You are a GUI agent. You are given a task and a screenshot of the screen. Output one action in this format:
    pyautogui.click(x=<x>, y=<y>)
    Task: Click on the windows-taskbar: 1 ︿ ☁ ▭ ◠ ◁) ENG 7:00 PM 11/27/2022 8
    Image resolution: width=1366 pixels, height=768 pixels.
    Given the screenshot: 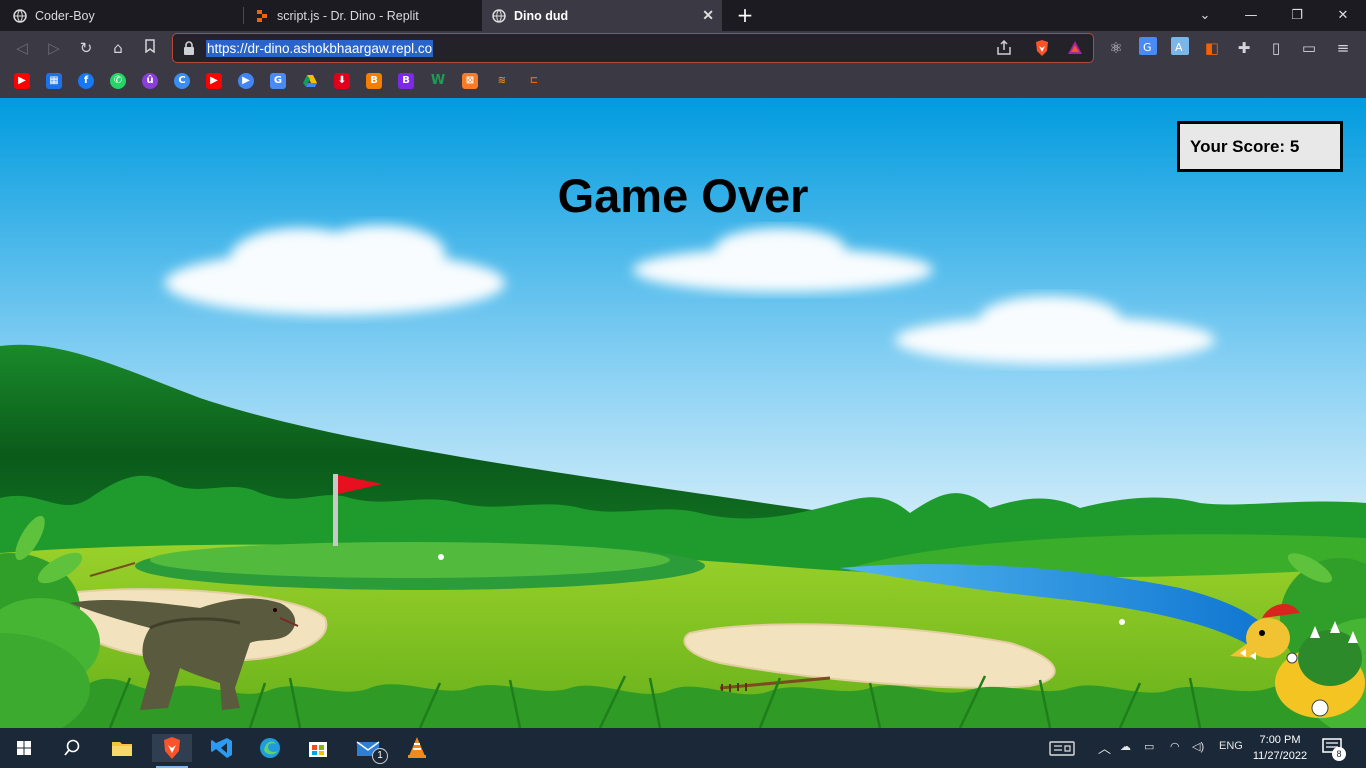 What is the action you would take?
    pyautogui.click(x=683, y=748)
    